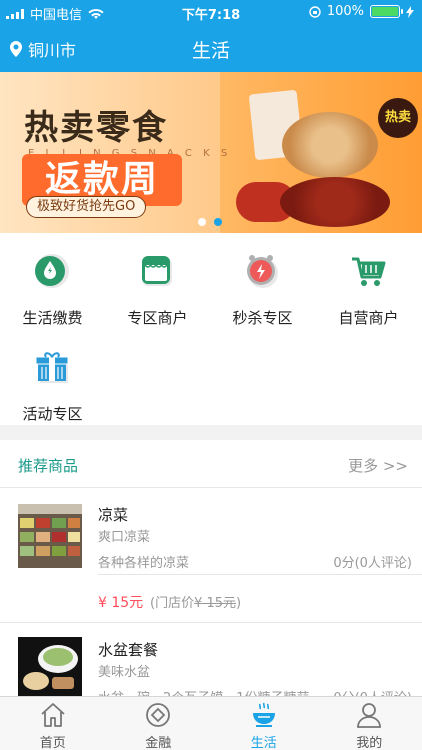 The width and height of the screenshot is (422, 750). What do you see at coordinates (157, 318) in the screenshot?
I see `category-label: 专区商户` at bounding box center [157, 318].